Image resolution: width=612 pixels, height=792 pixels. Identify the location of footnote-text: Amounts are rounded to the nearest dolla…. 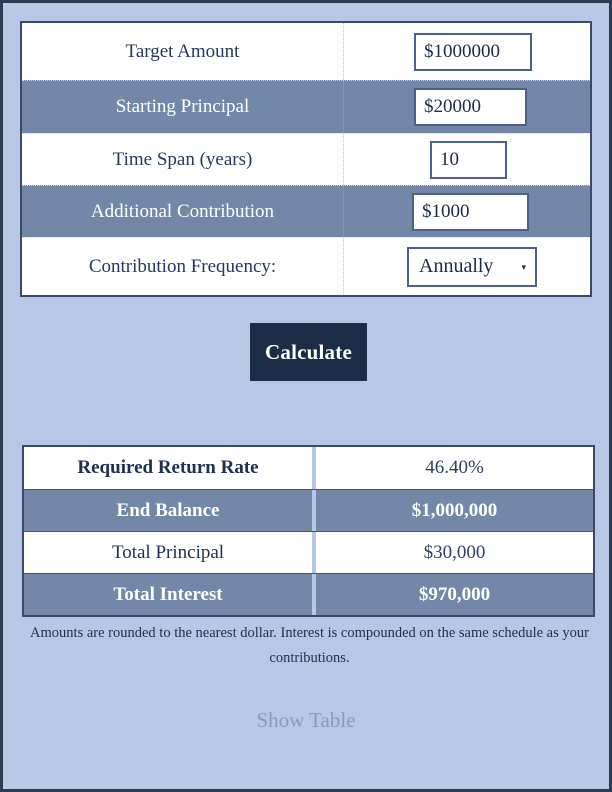
(309, 645).